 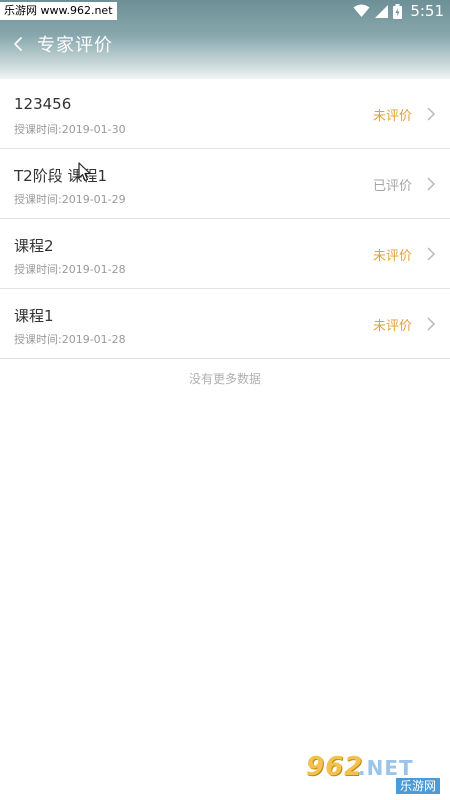 What do you see at coordinates (225, 254) in the screenshot?
I see `course-row: 课程2 授课时间:2019-01-28 未评价` at bounding box center [225, 254].